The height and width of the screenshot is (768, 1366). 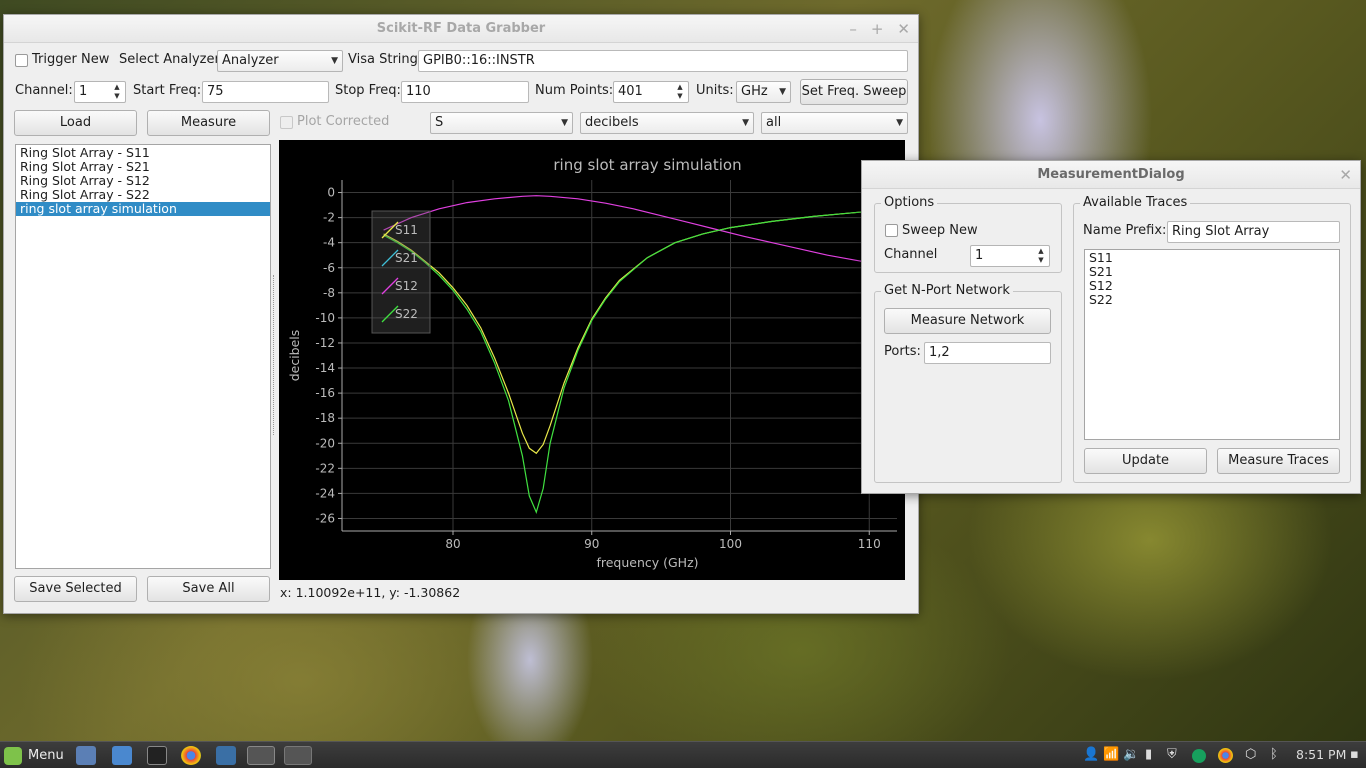 I want to click on chevron-down-icon: ▼, so click(x=745, y=123).